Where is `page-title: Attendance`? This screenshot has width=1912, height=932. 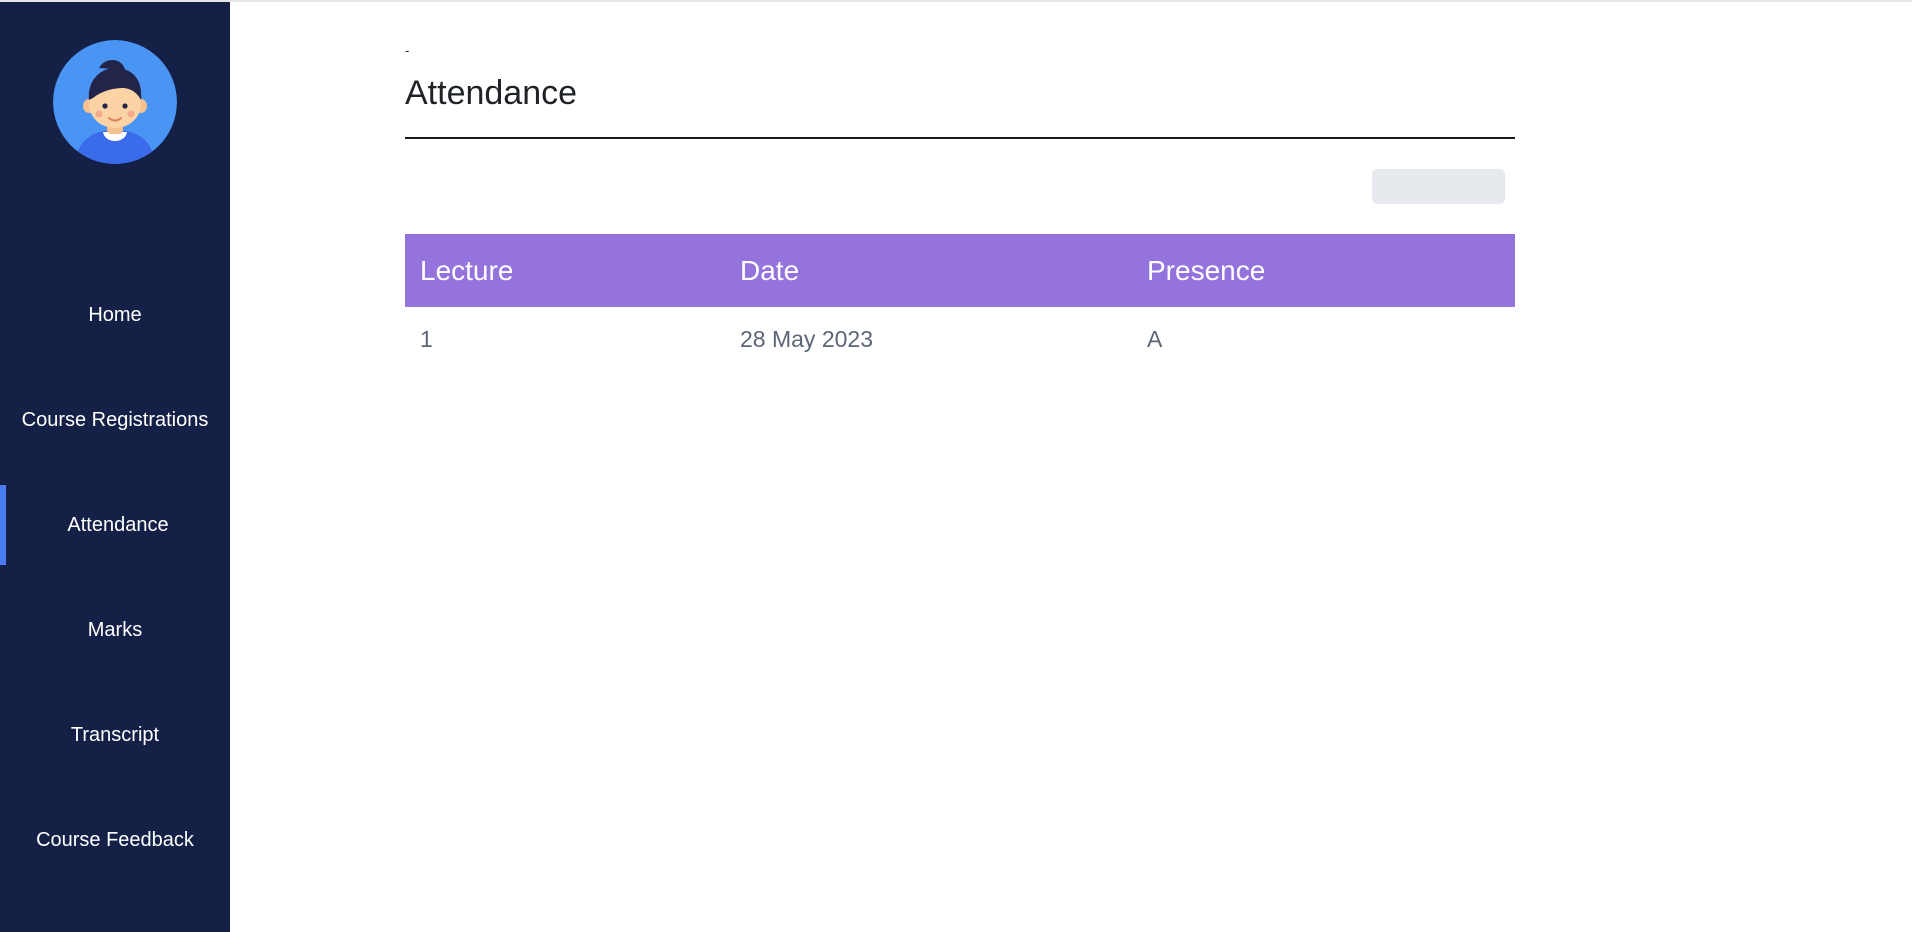
page-title: Attendance is located at coordinates (491, 93).